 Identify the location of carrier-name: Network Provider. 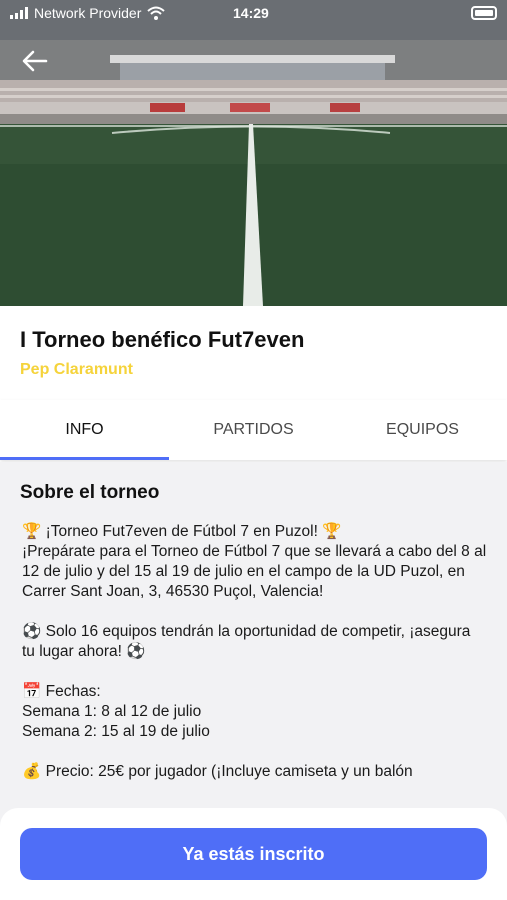
(88, 13).